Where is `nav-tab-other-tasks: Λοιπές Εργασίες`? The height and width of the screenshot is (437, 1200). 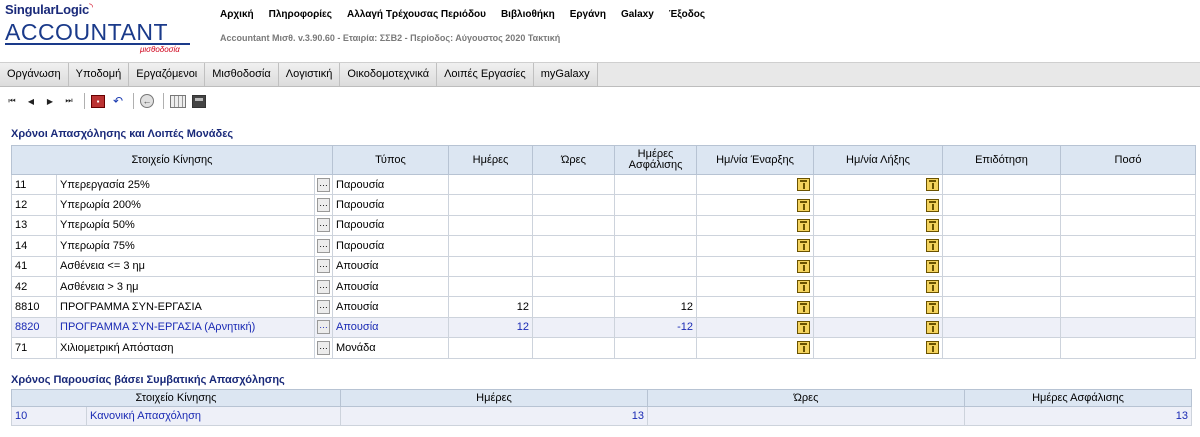 nav-tab-other-tasks: Λοιπές Εργασίες is located at coordinates (485, 74).